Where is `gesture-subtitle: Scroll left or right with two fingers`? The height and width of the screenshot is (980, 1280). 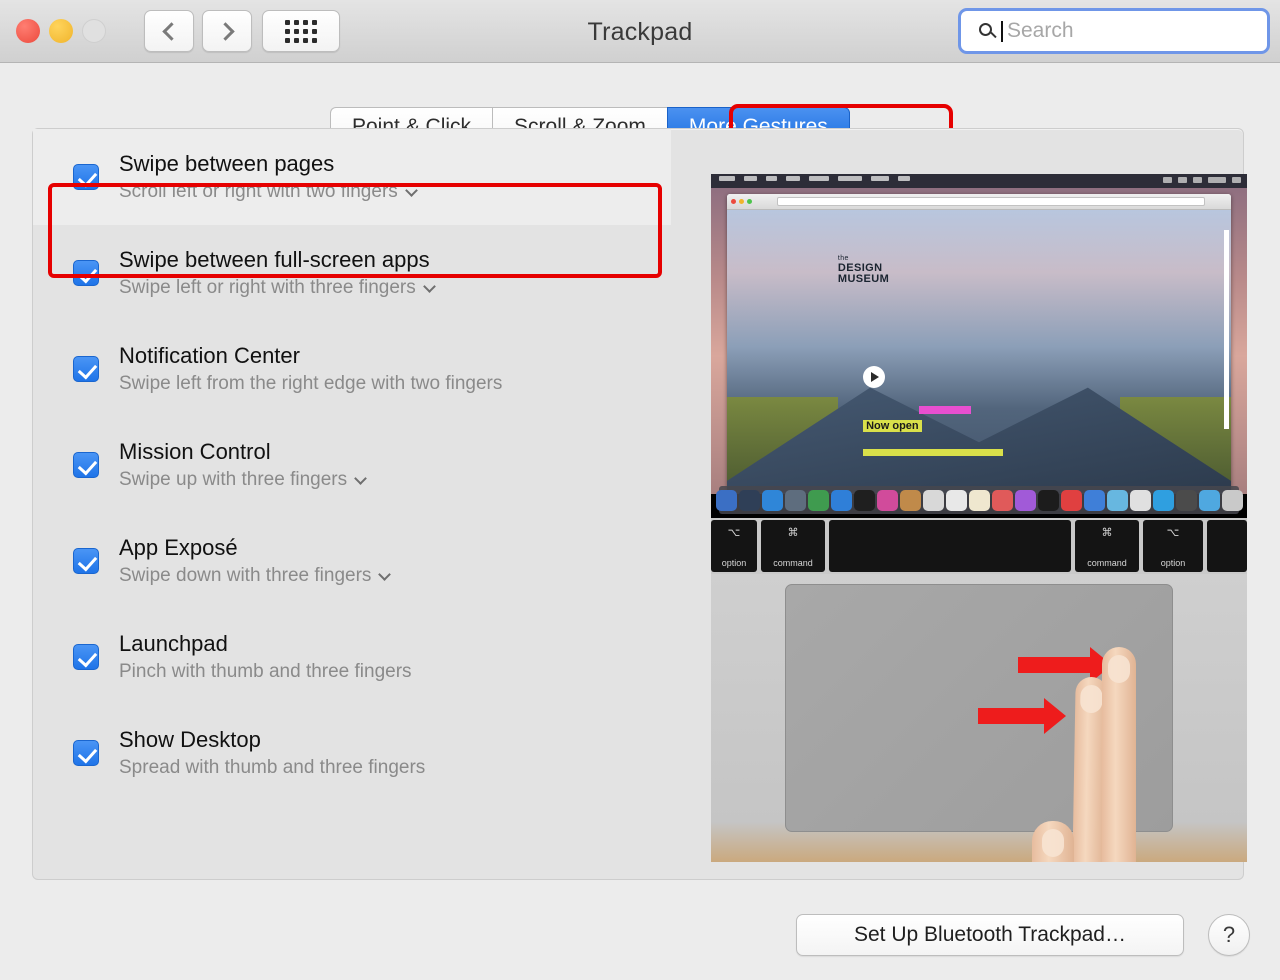
gesture-subtitle: Scroll left or right with two fingers is located at coordinates (258, 191).